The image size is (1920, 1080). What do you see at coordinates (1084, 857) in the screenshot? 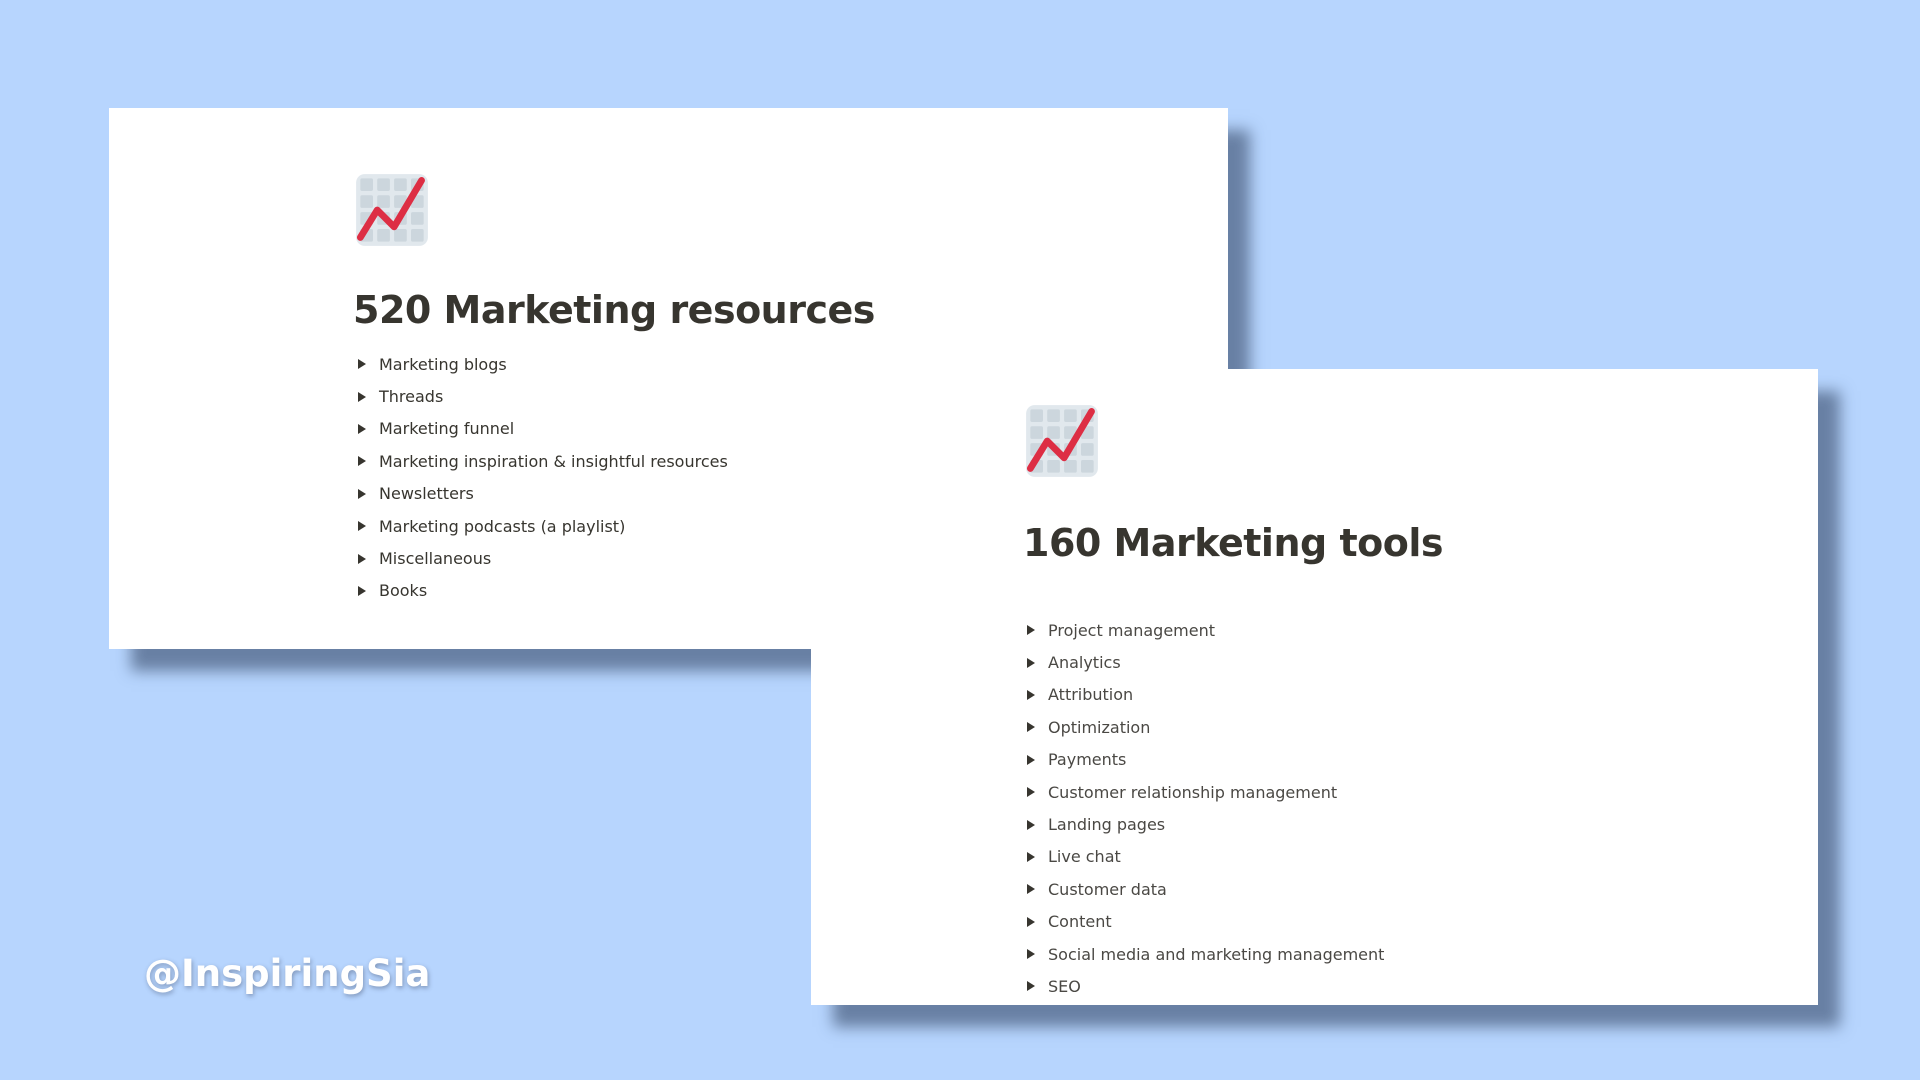
I see `toggle-label: Live chat` at bounding box center [1084, 857].